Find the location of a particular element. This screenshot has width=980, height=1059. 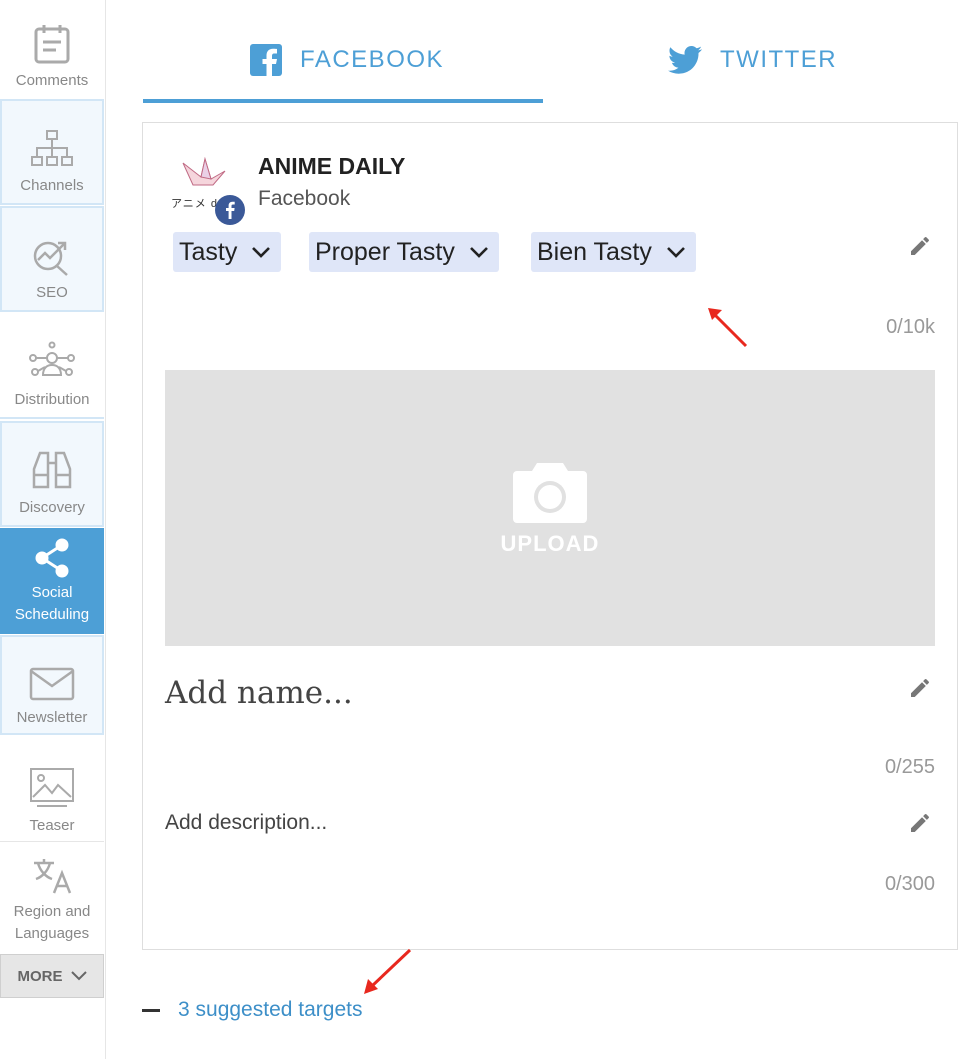

crane-logo-icon is located at coordinates (204, 171).